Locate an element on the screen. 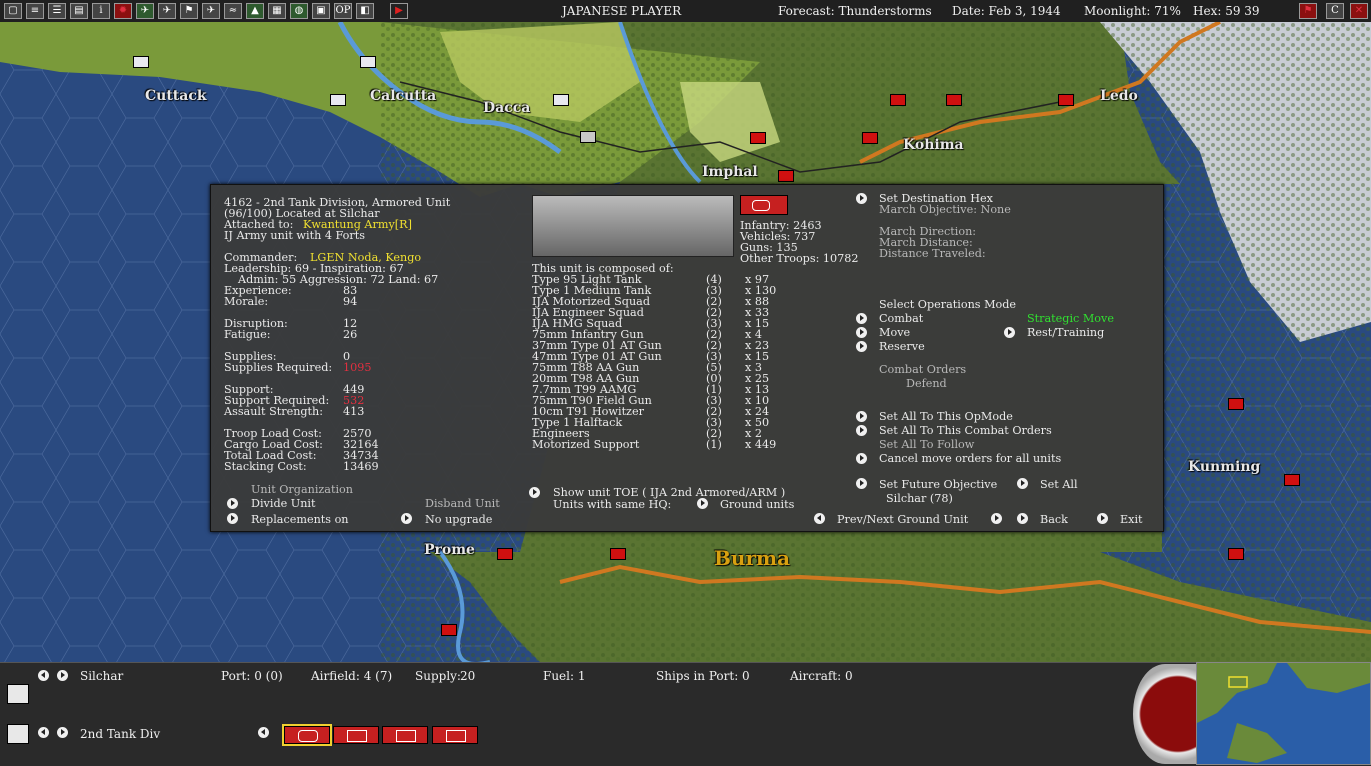 The height and width of the screenshot is (766, 1371). set-all-opmode-button: Set All To This OpMode is located at coordinates (946, 416).